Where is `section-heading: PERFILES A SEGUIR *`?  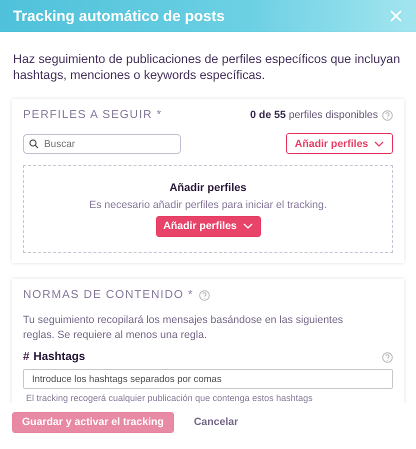
section-heading: PERFILES A SEGUIR * is located at coordinates (92, 115).